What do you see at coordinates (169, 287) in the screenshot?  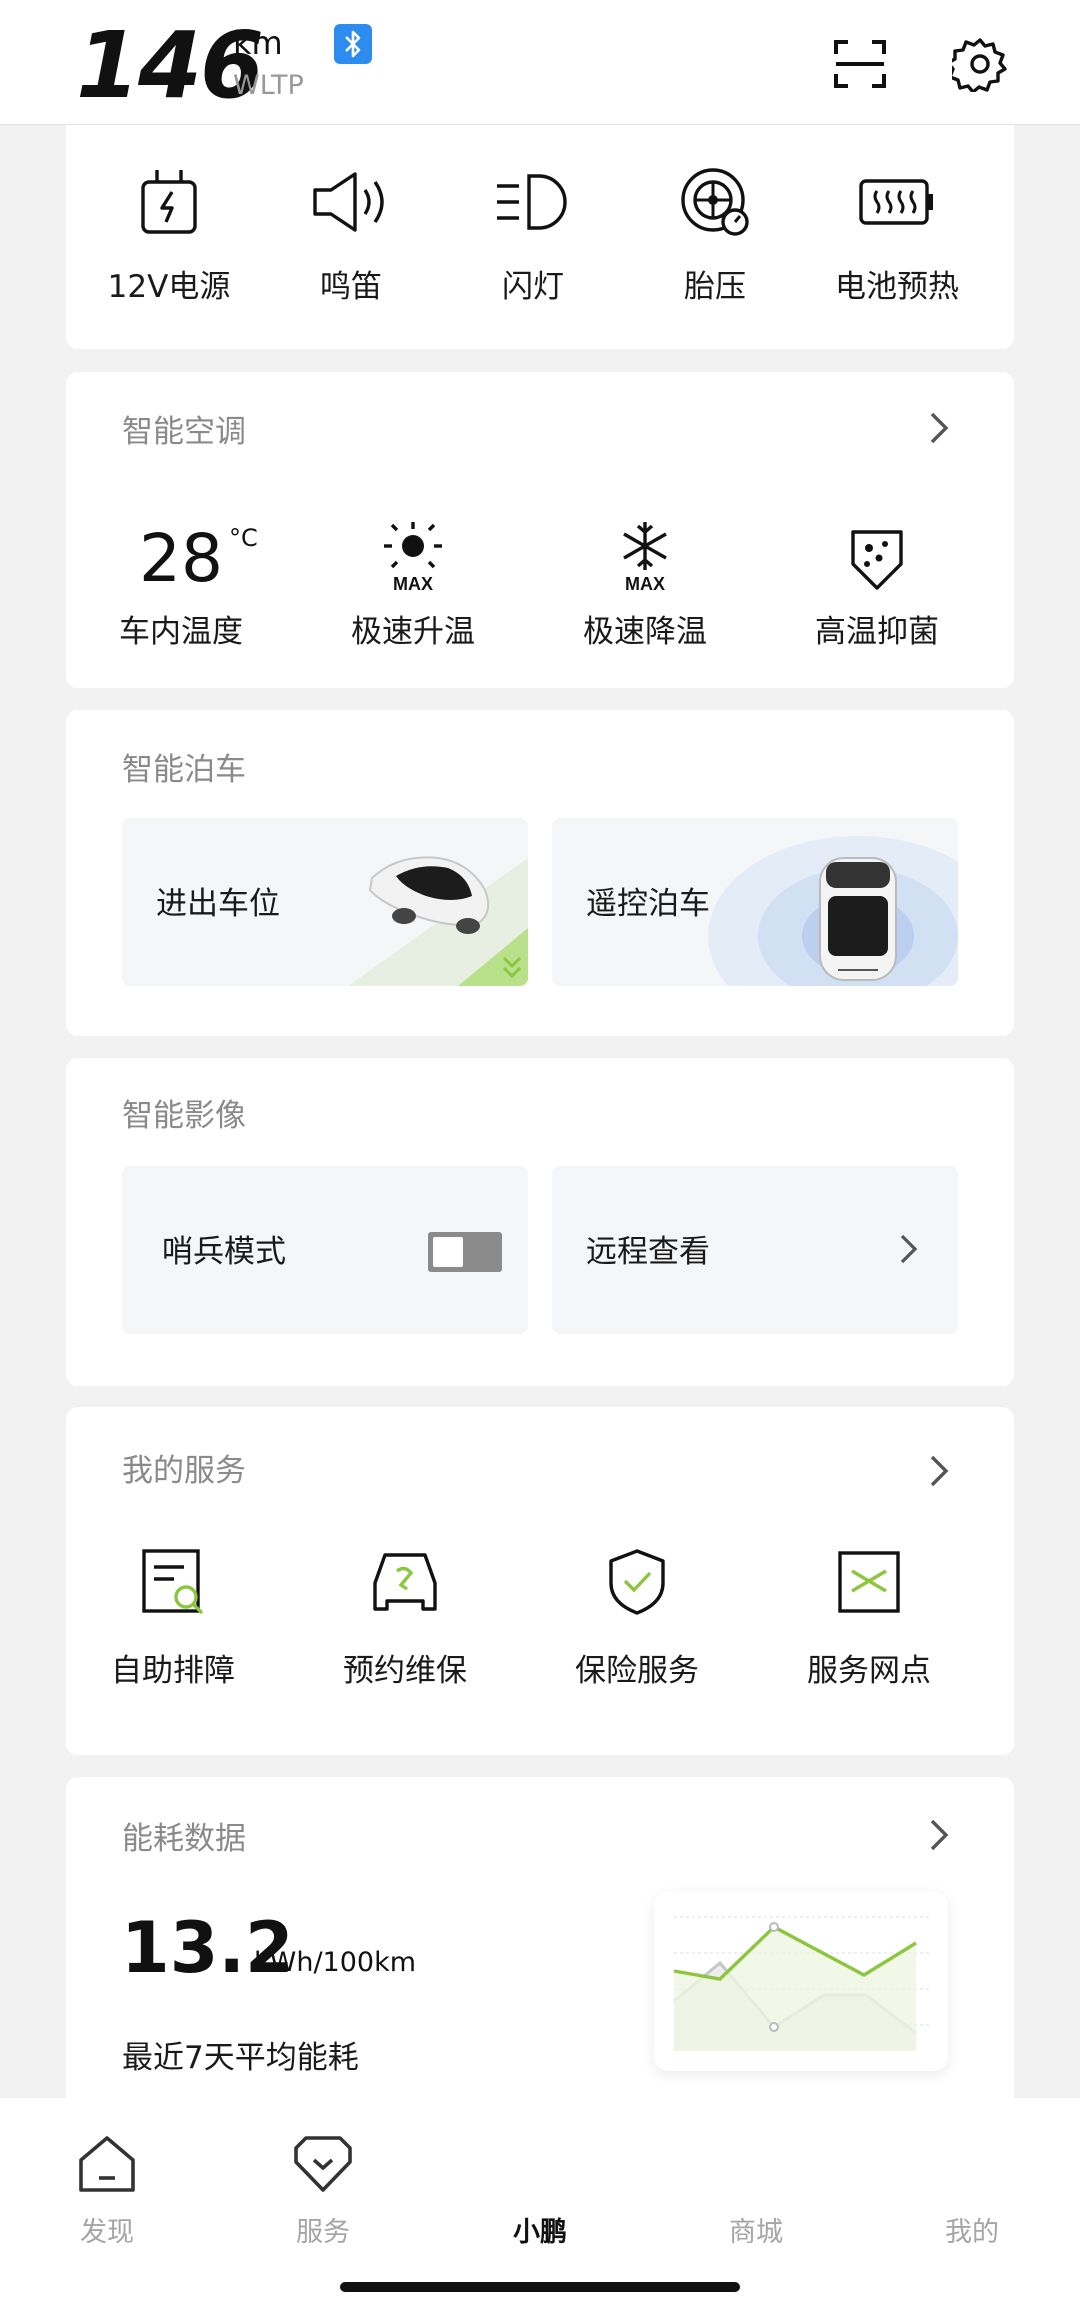 I see `quick-label: 12V电源` at bounding box center [169, 287].